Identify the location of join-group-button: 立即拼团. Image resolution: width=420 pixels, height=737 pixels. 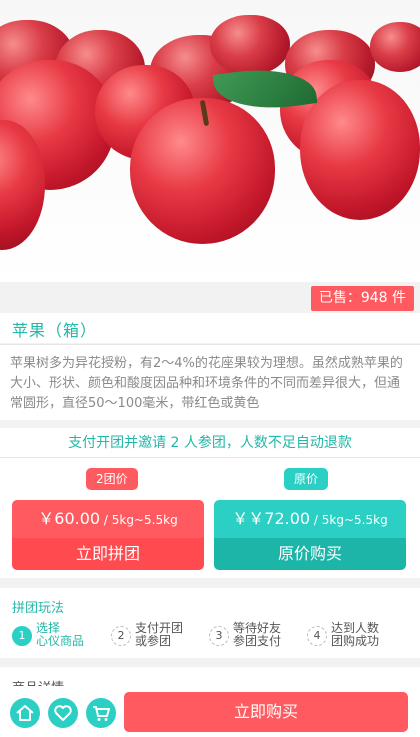
(108, 554).